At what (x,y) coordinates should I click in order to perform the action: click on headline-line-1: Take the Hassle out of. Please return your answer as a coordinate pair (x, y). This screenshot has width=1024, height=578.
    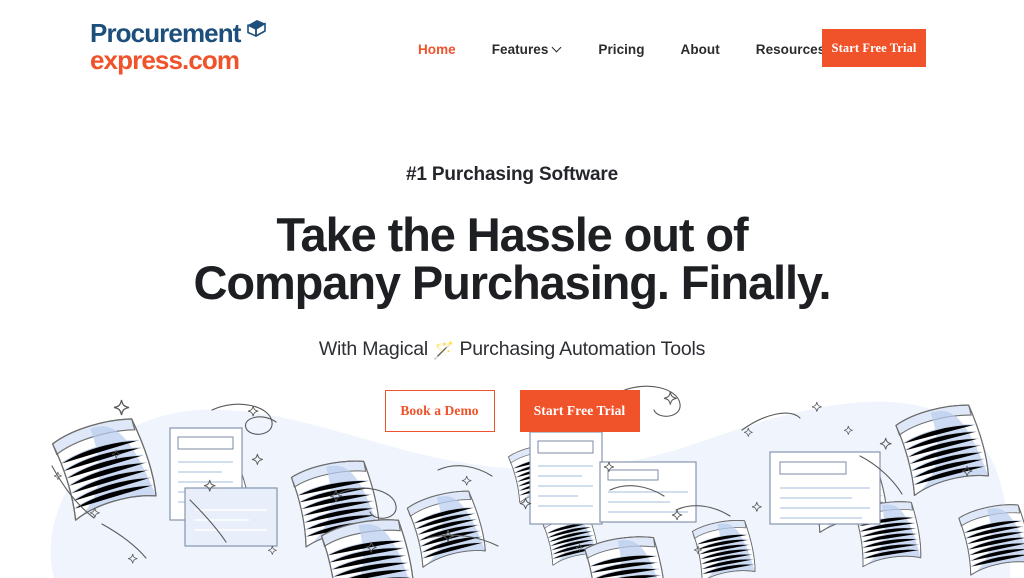
    Looking at the image, I should click on (512, 234).